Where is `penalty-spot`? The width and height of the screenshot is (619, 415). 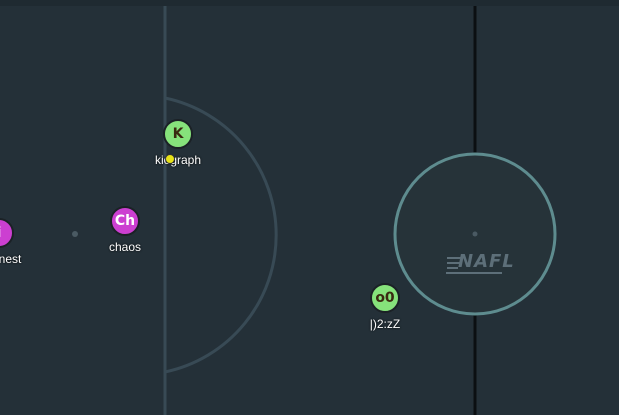 penalty-spot is located at coordinates (75, 234).